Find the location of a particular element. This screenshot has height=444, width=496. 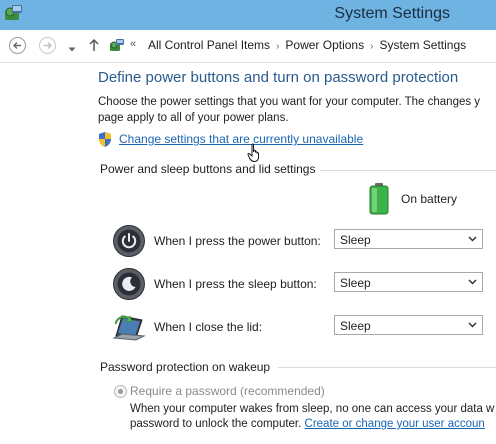

laptop-lid-icon is located at coordinates (129, 328).